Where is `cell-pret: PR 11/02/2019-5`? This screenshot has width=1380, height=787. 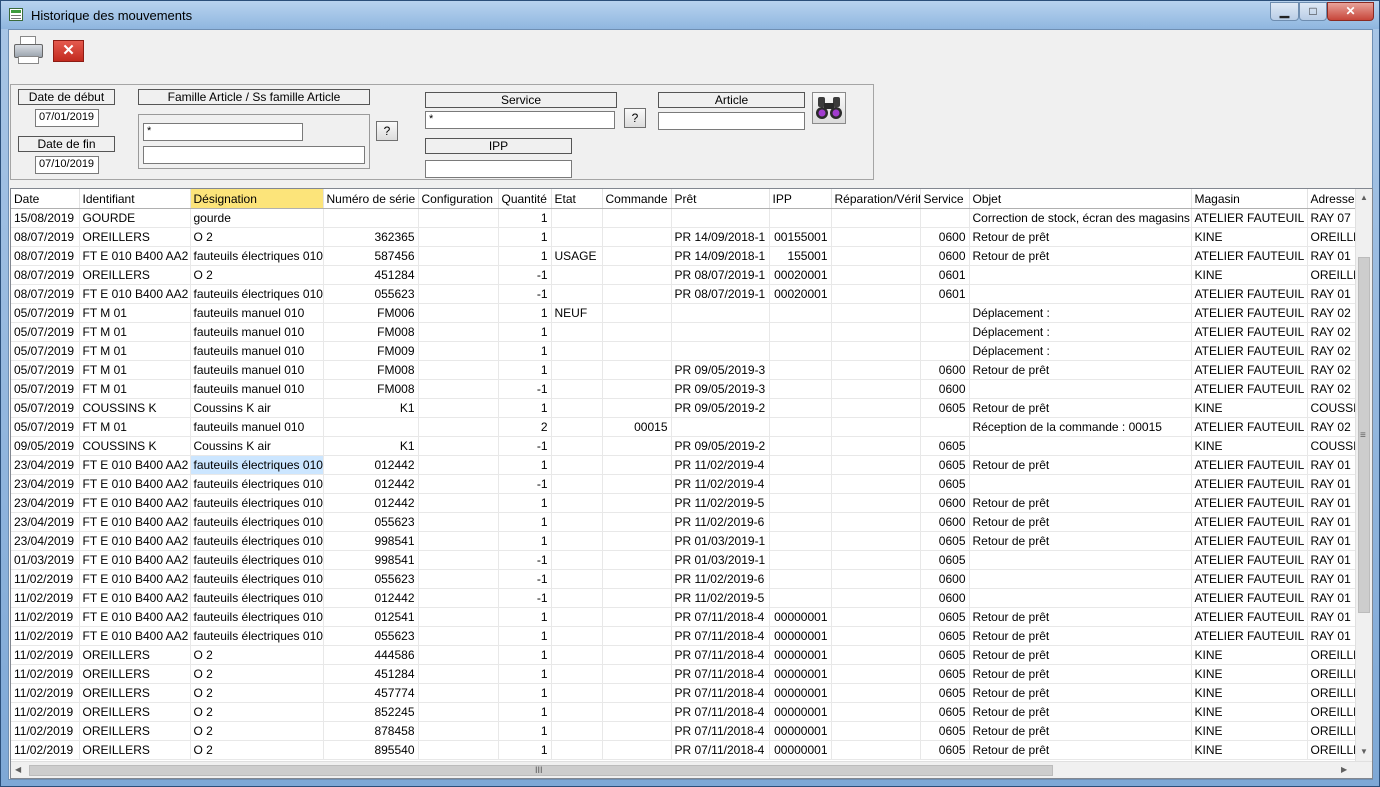 cell-pret: PR 11/02/2019-5 is located at coordinates (720, 503).